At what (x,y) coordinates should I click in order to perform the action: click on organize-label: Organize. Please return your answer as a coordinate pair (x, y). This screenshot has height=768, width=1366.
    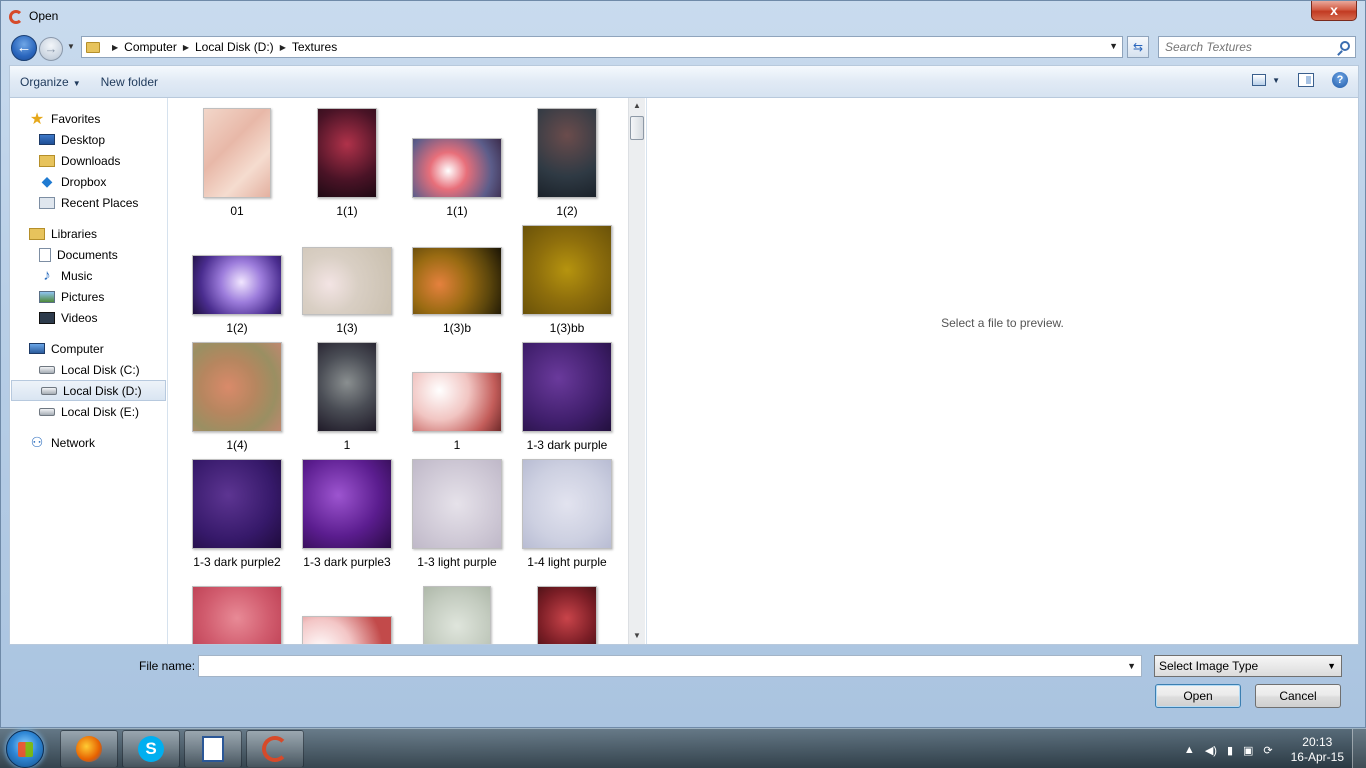
    Looking at the image, I should click on (44, 81).